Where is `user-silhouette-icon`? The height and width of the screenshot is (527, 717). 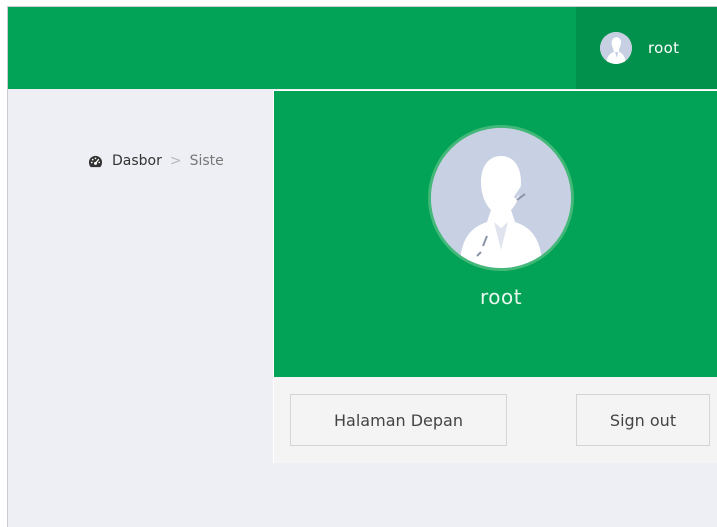
user-silhouette-icon is located at coordinates (501, 198).